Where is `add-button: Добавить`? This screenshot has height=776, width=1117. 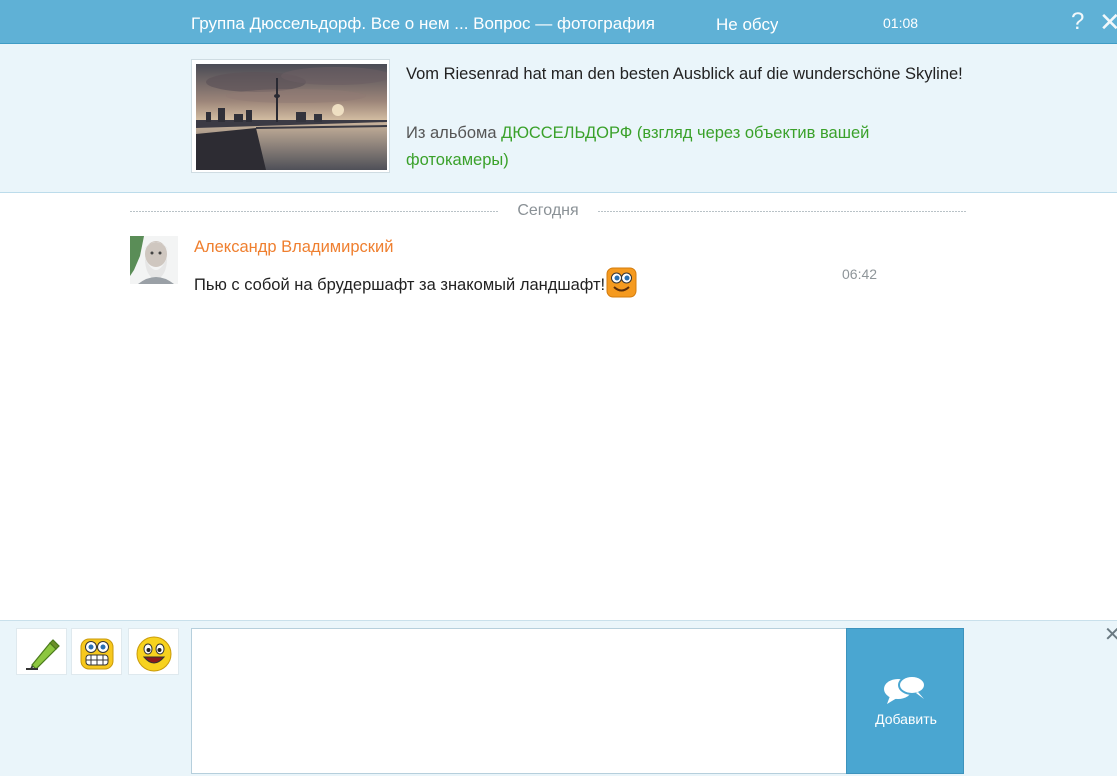
add-button: Добавить is located at coordinates (905, 701).